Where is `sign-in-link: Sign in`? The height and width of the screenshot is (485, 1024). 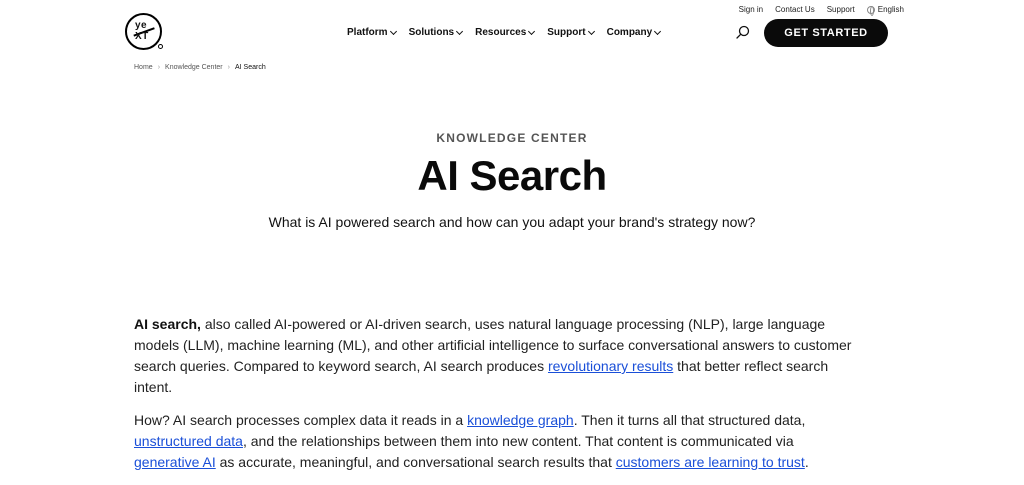 sign-in-link: Sign in is located at coordinates (751, 9).